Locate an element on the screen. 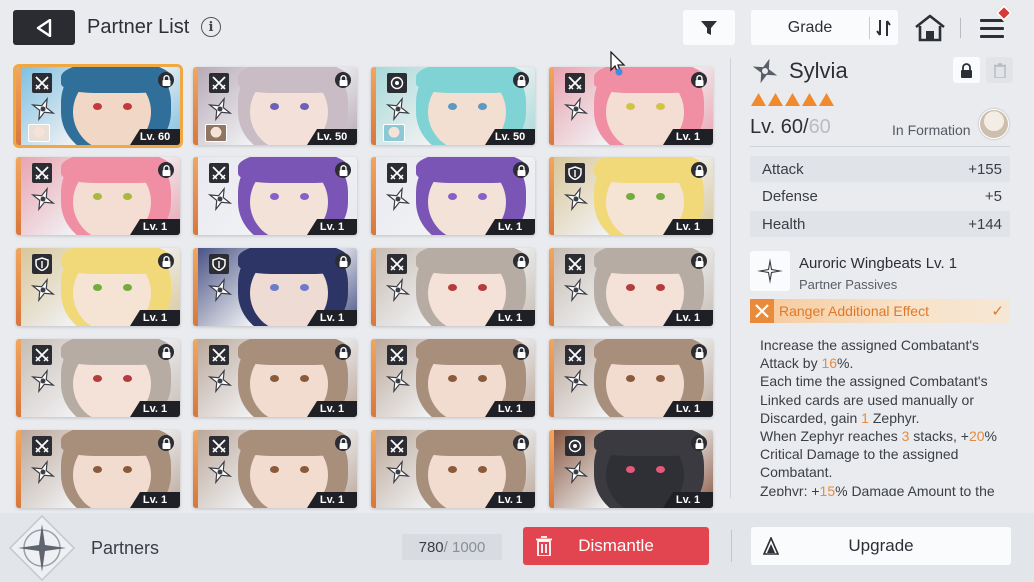 The image size is (1034, 582). highlight-value: 16 is located at coordinates (829, 363).